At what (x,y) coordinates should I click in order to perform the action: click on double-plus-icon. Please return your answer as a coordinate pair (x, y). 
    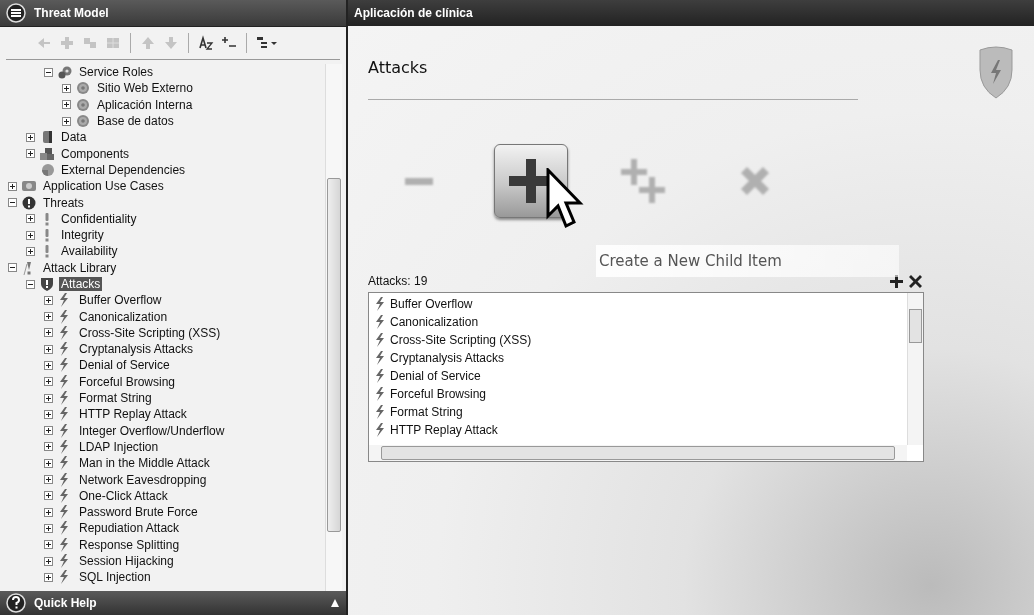
    Looking at the image, I should click on (643, 181).